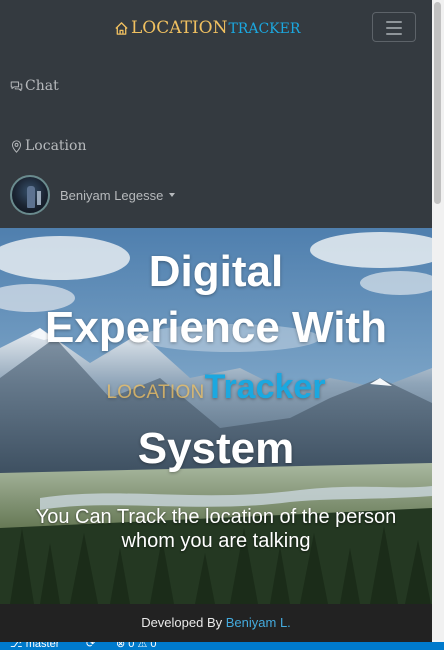  What do you see at coordinates (16, 86) in the screenshot?
I see `chat-icon` at bounding box center [16, 86].